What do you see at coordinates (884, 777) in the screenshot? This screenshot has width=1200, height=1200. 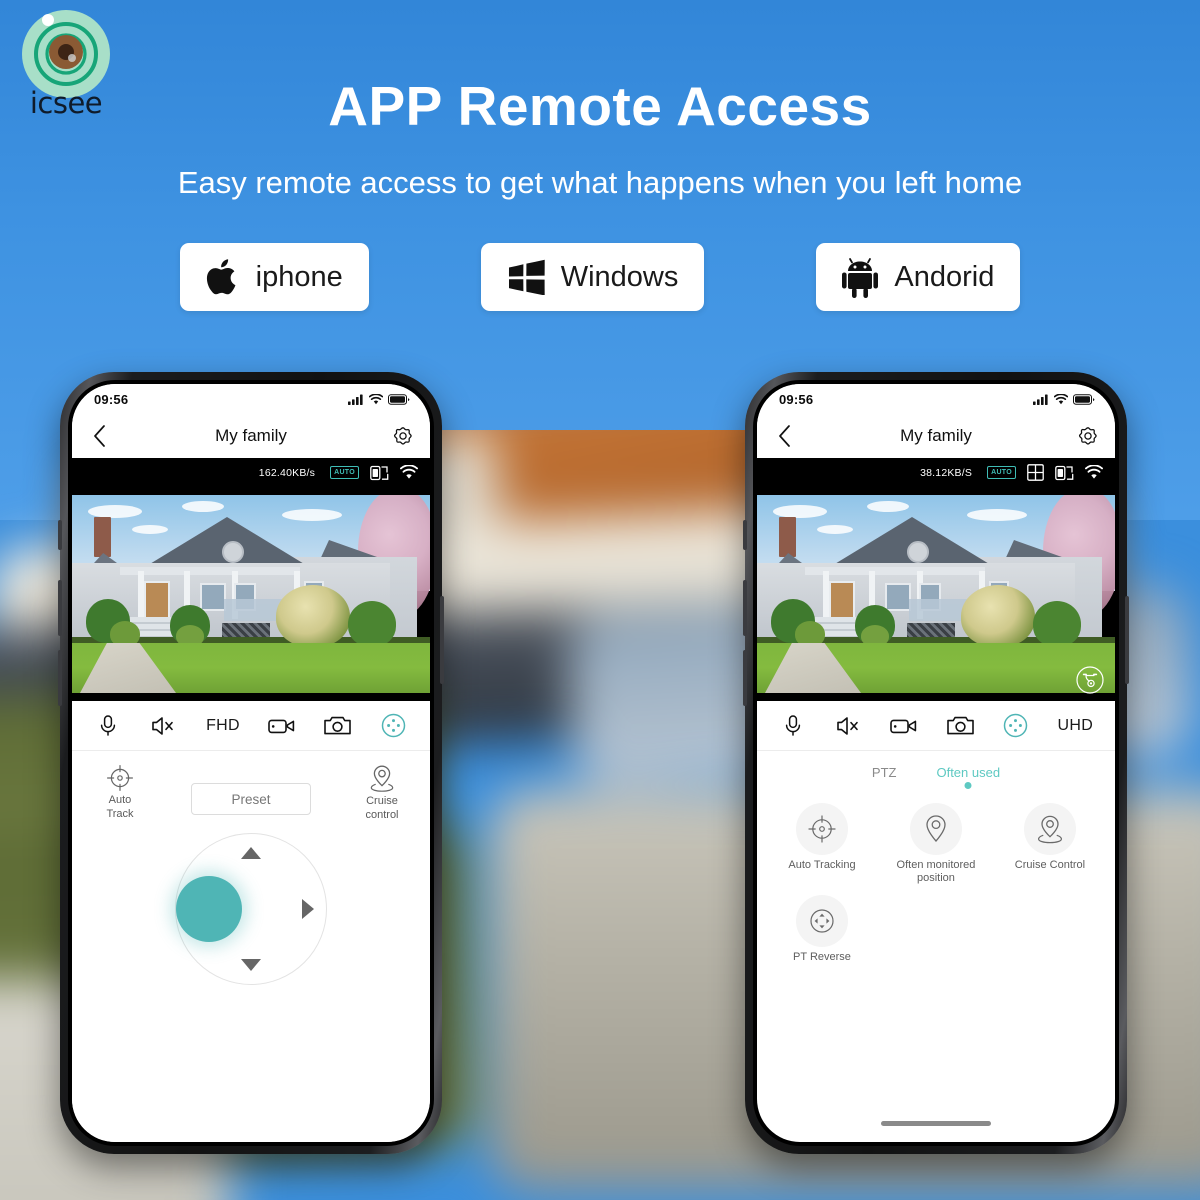 I see `tab-ptz: PTZ` at bounding box center [884, 777].